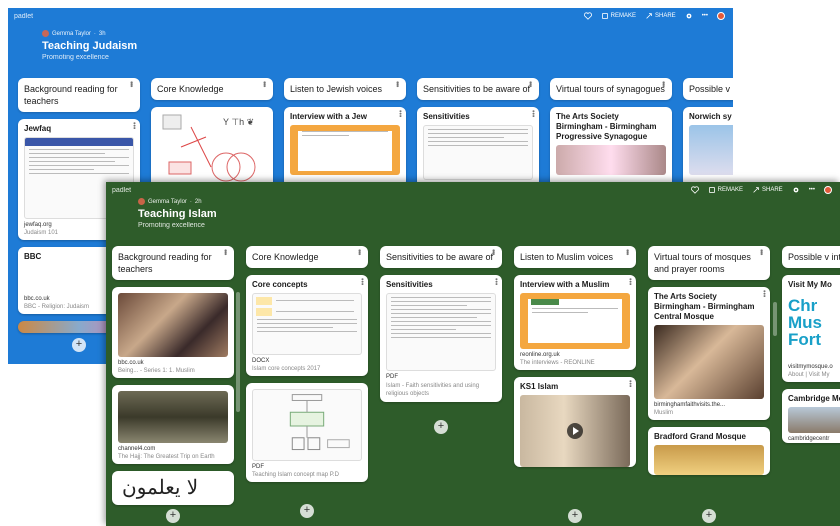 The height and width of the screenshot is (526, 840). I want to click on card-cambridge-mosque: Cambridge Mosque cambridgecentr, so click(811, 416).